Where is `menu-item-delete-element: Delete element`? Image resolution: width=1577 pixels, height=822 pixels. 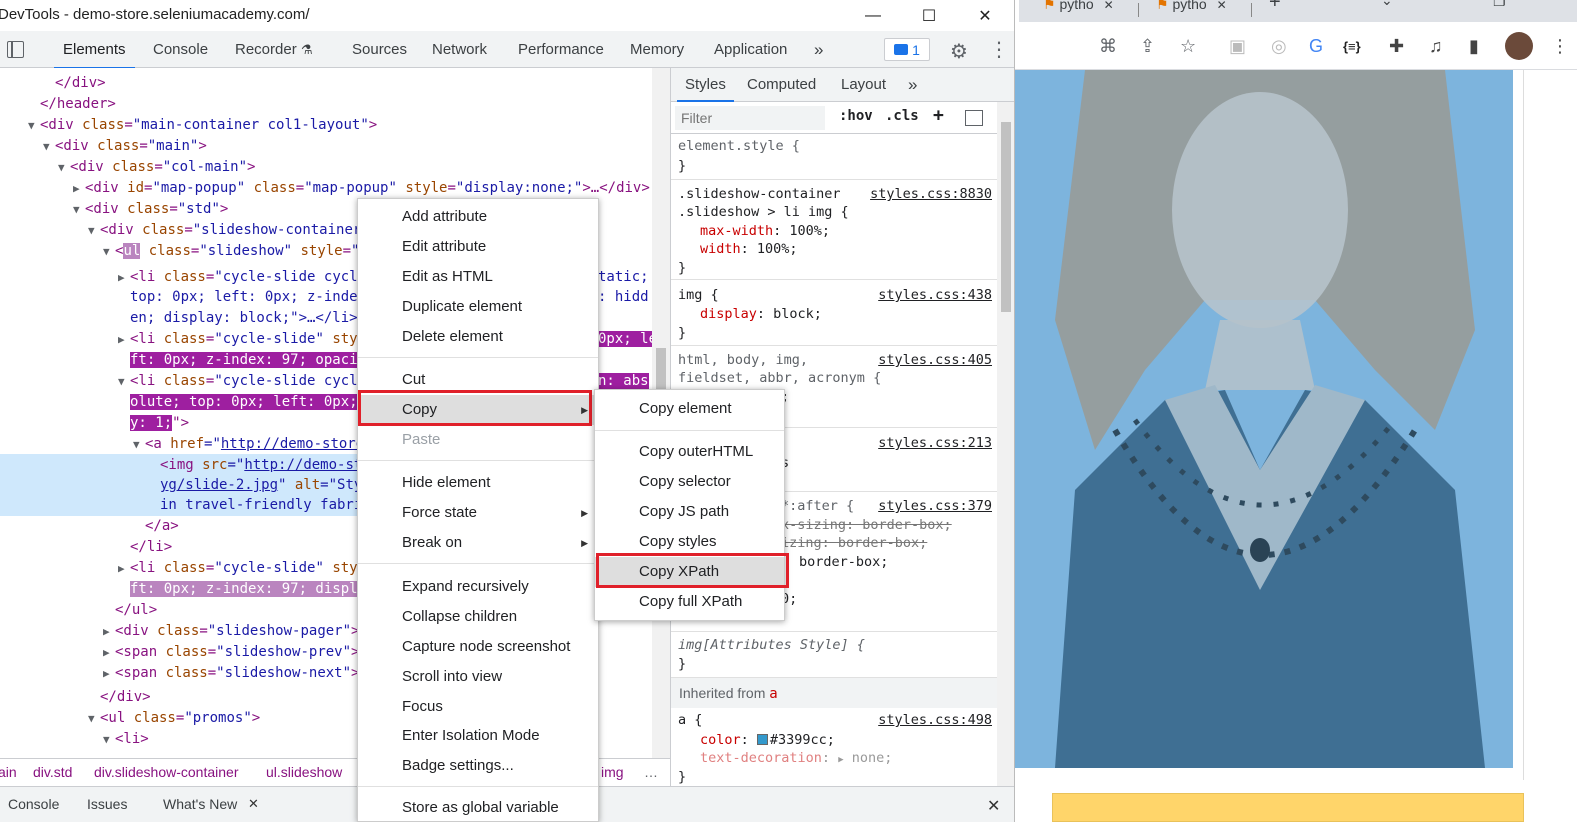
menu-item-delete-element: Delete element is located at coordinates (478, 337).